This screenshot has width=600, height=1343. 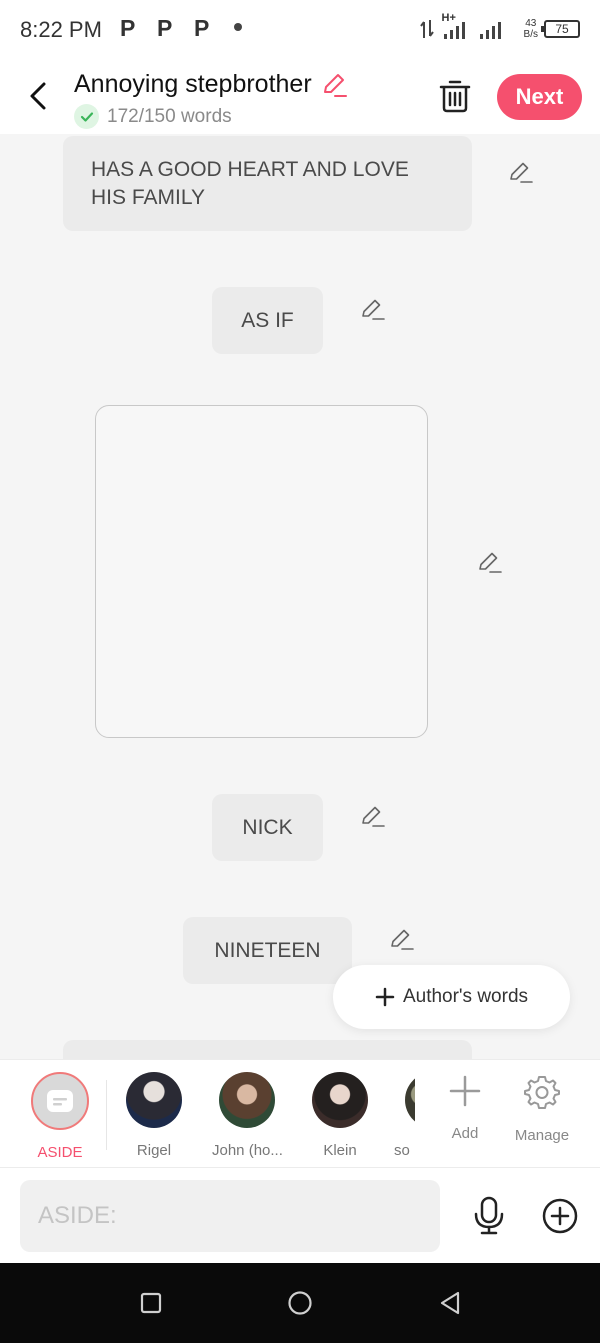 I want to click on manage-characters-button: Manage, so click(x=542, y=1109).